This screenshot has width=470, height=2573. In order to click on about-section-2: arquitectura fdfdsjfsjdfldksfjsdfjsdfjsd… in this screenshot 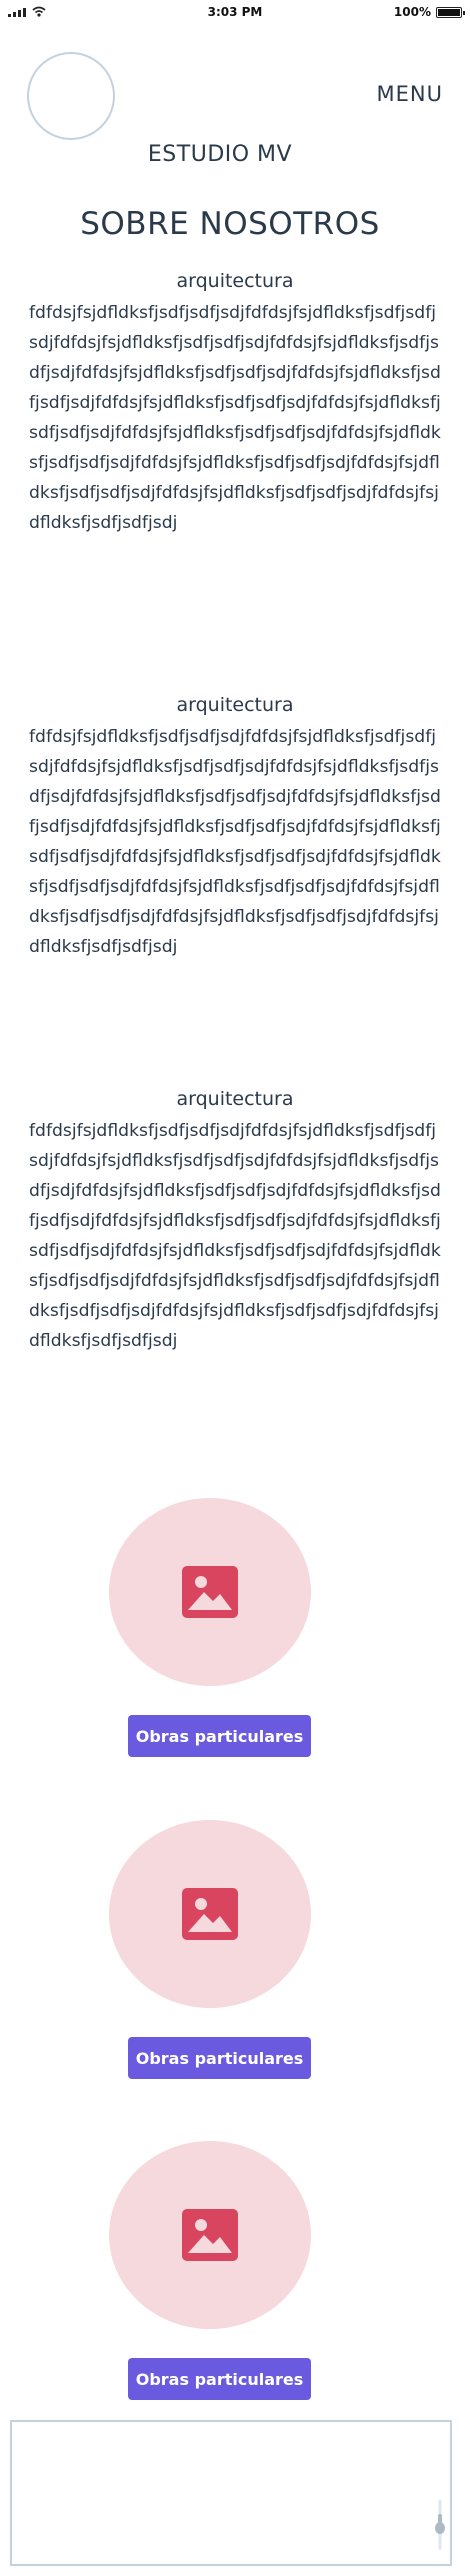, I will do `click(235, 827)`.